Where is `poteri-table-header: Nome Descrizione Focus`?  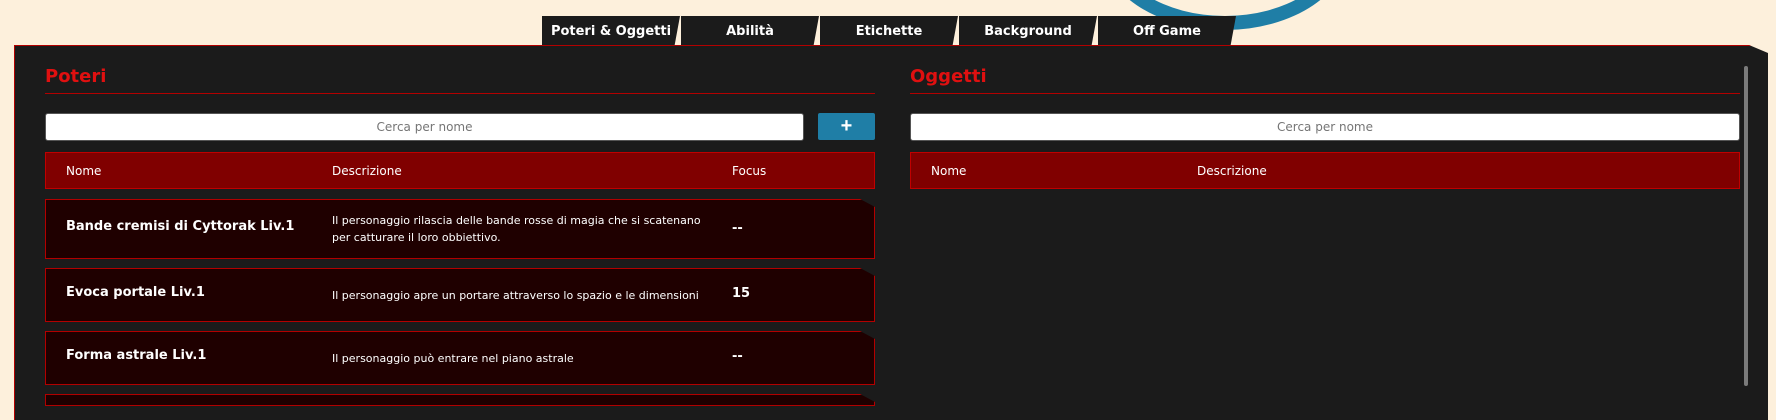 poteri-table-header: Nome Descrizione Focus is located at coordinates (460, 170).